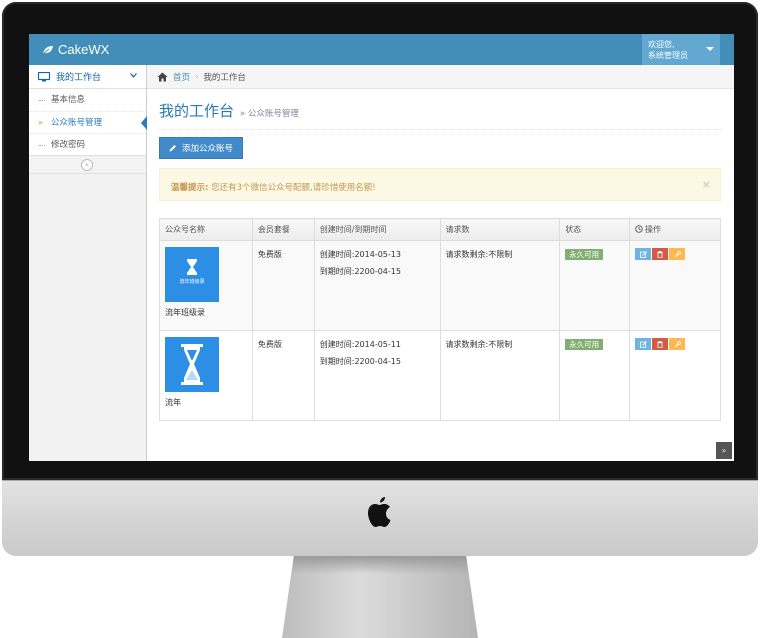  Describe the element at coordinates (224, 77) in the screenshot. I see `breadcrumb-current: 我的工作台` at that location.